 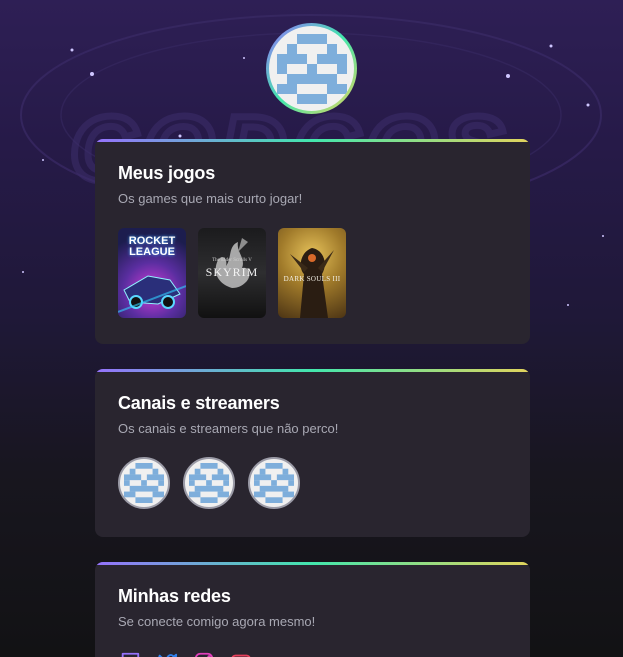 I want to click on games-subtitle: Os games que mais curto jogar!, so click(x=210, y=198).